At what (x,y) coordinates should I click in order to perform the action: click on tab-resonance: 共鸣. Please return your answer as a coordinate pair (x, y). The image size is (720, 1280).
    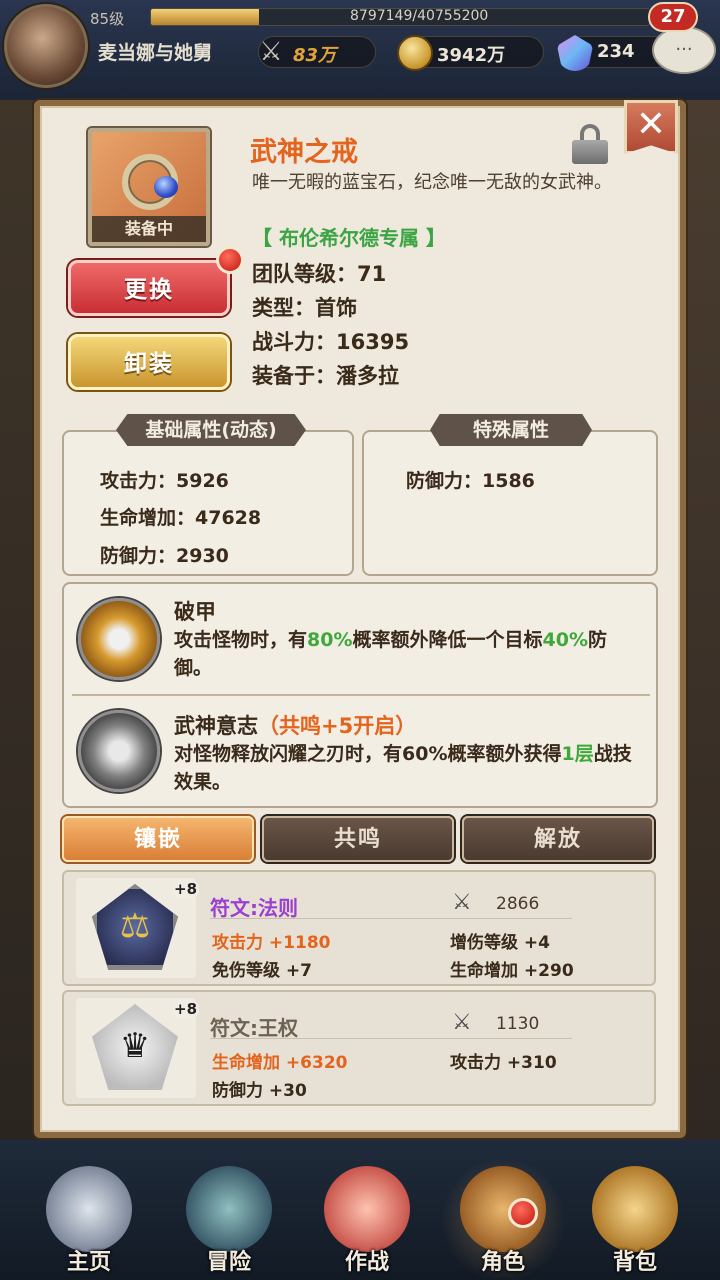
    Looking at the image, I should click on (358, 839).